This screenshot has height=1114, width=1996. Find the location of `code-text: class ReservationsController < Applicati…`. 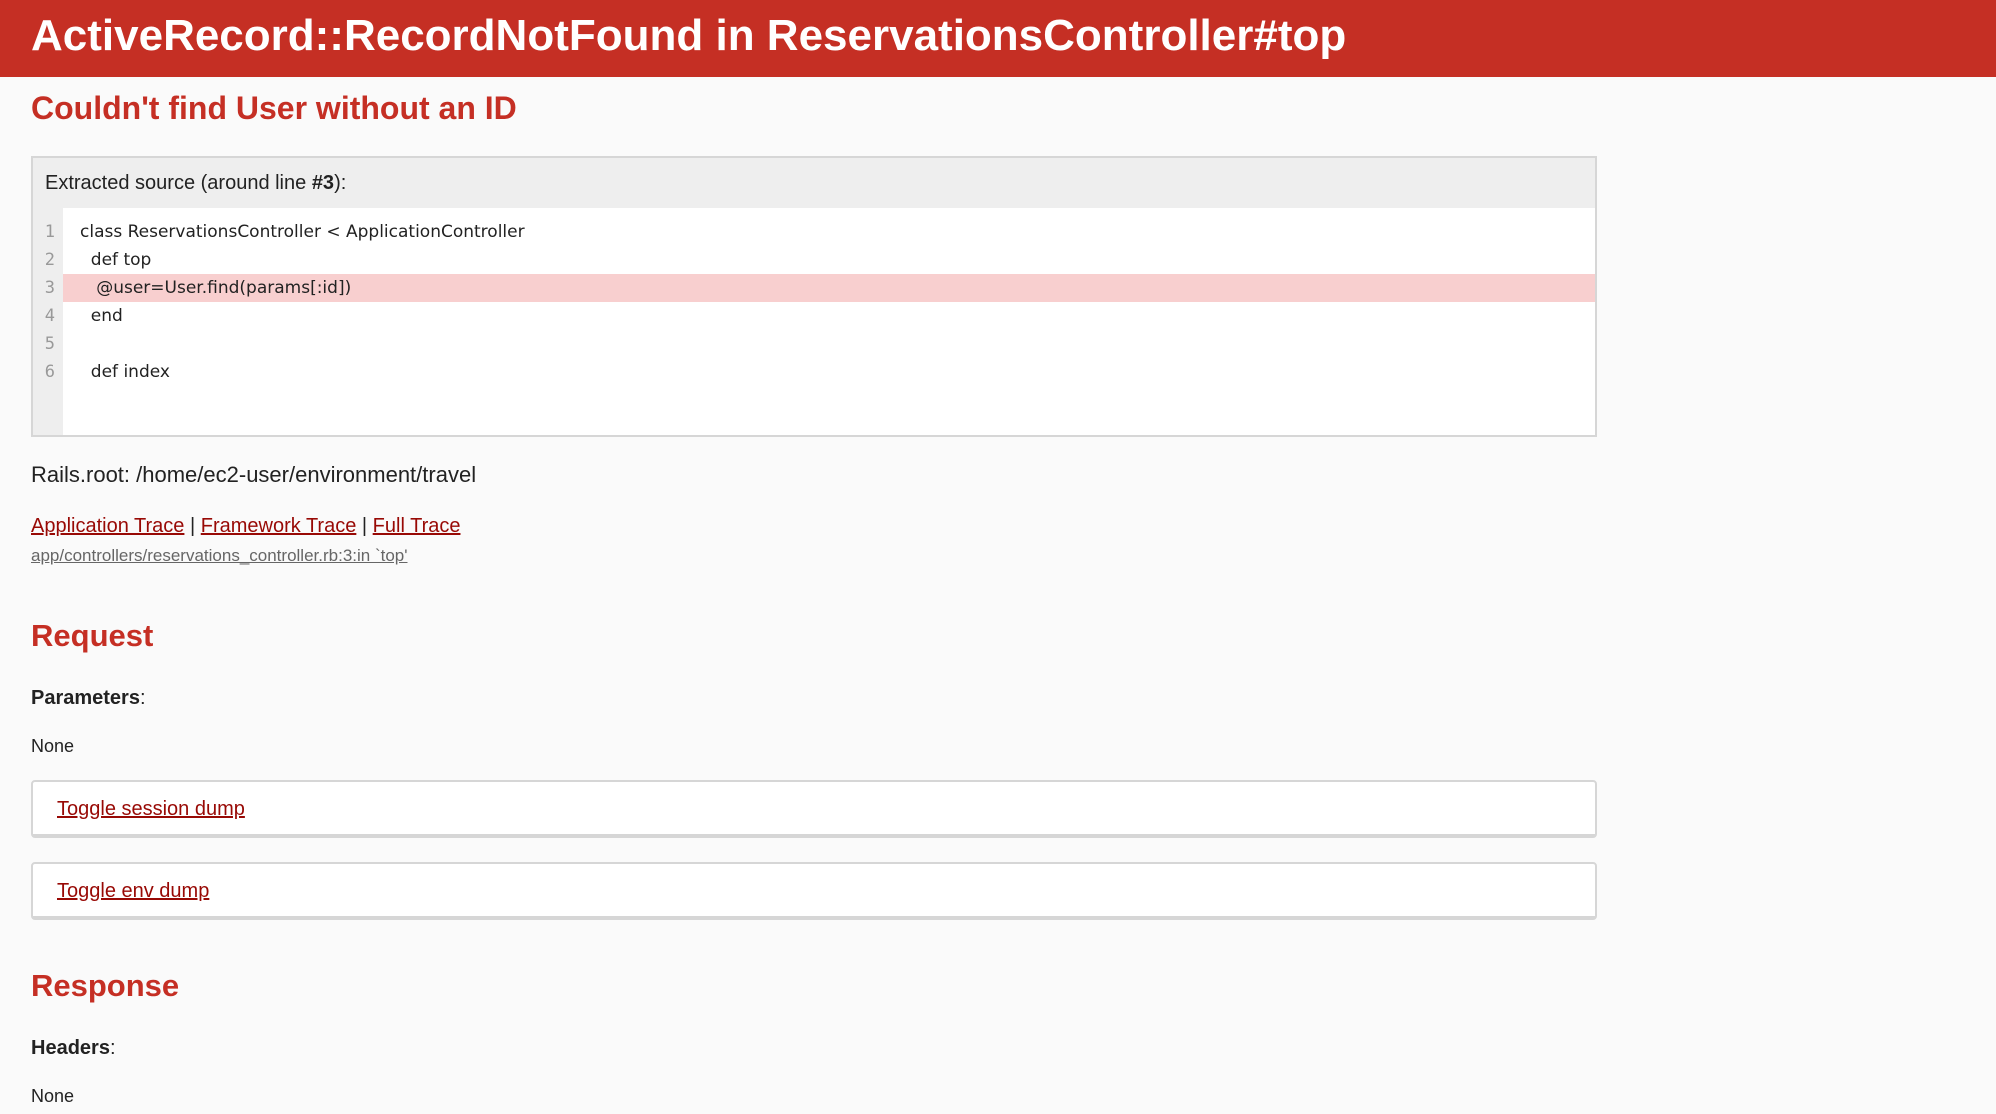

code-text: class ReservationsController < Applicati… is located at coordinates (302, 232).